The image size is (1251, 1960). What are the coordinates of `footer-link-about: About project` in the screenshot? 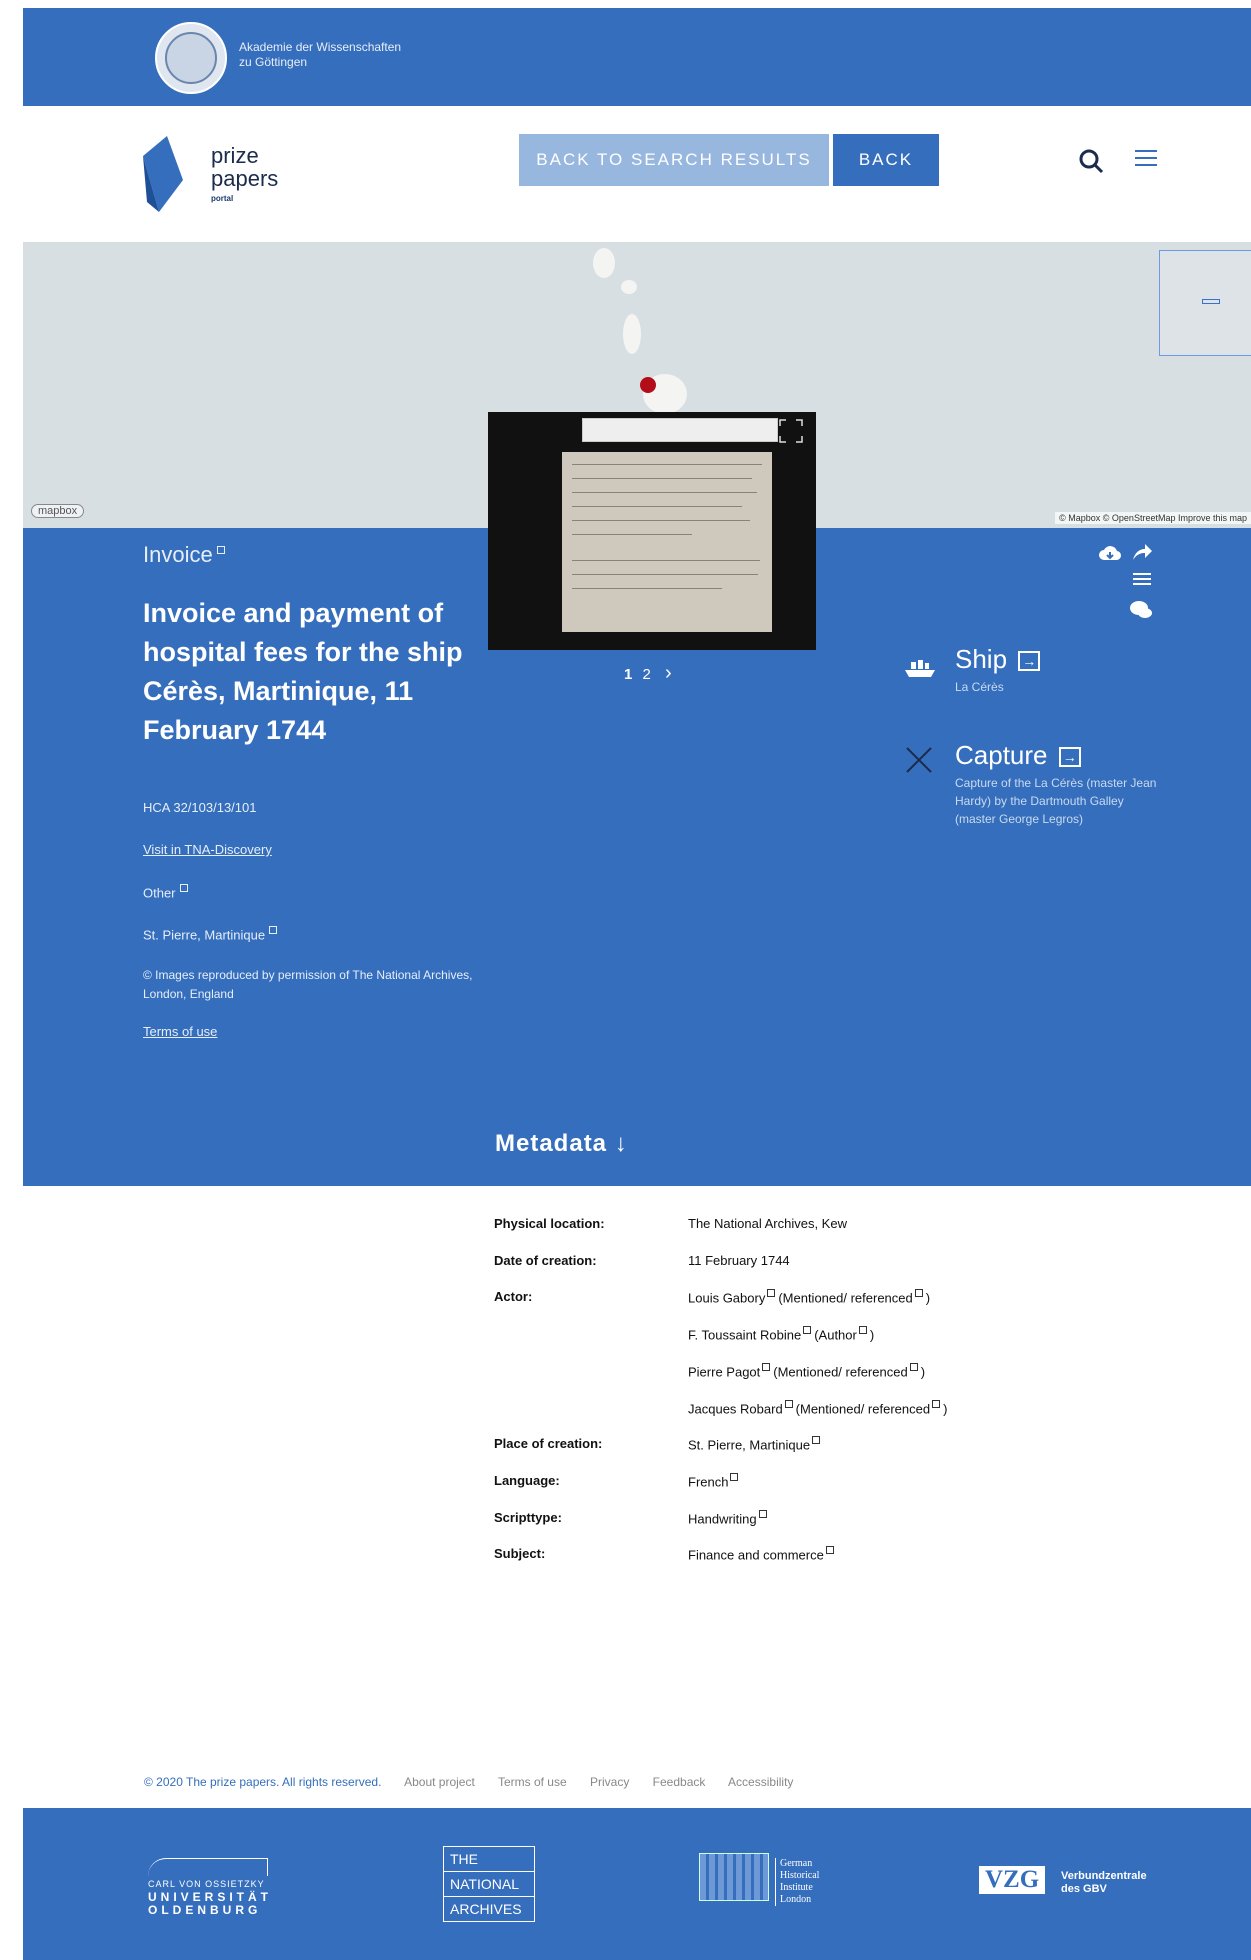 It's located at (439, 1782).